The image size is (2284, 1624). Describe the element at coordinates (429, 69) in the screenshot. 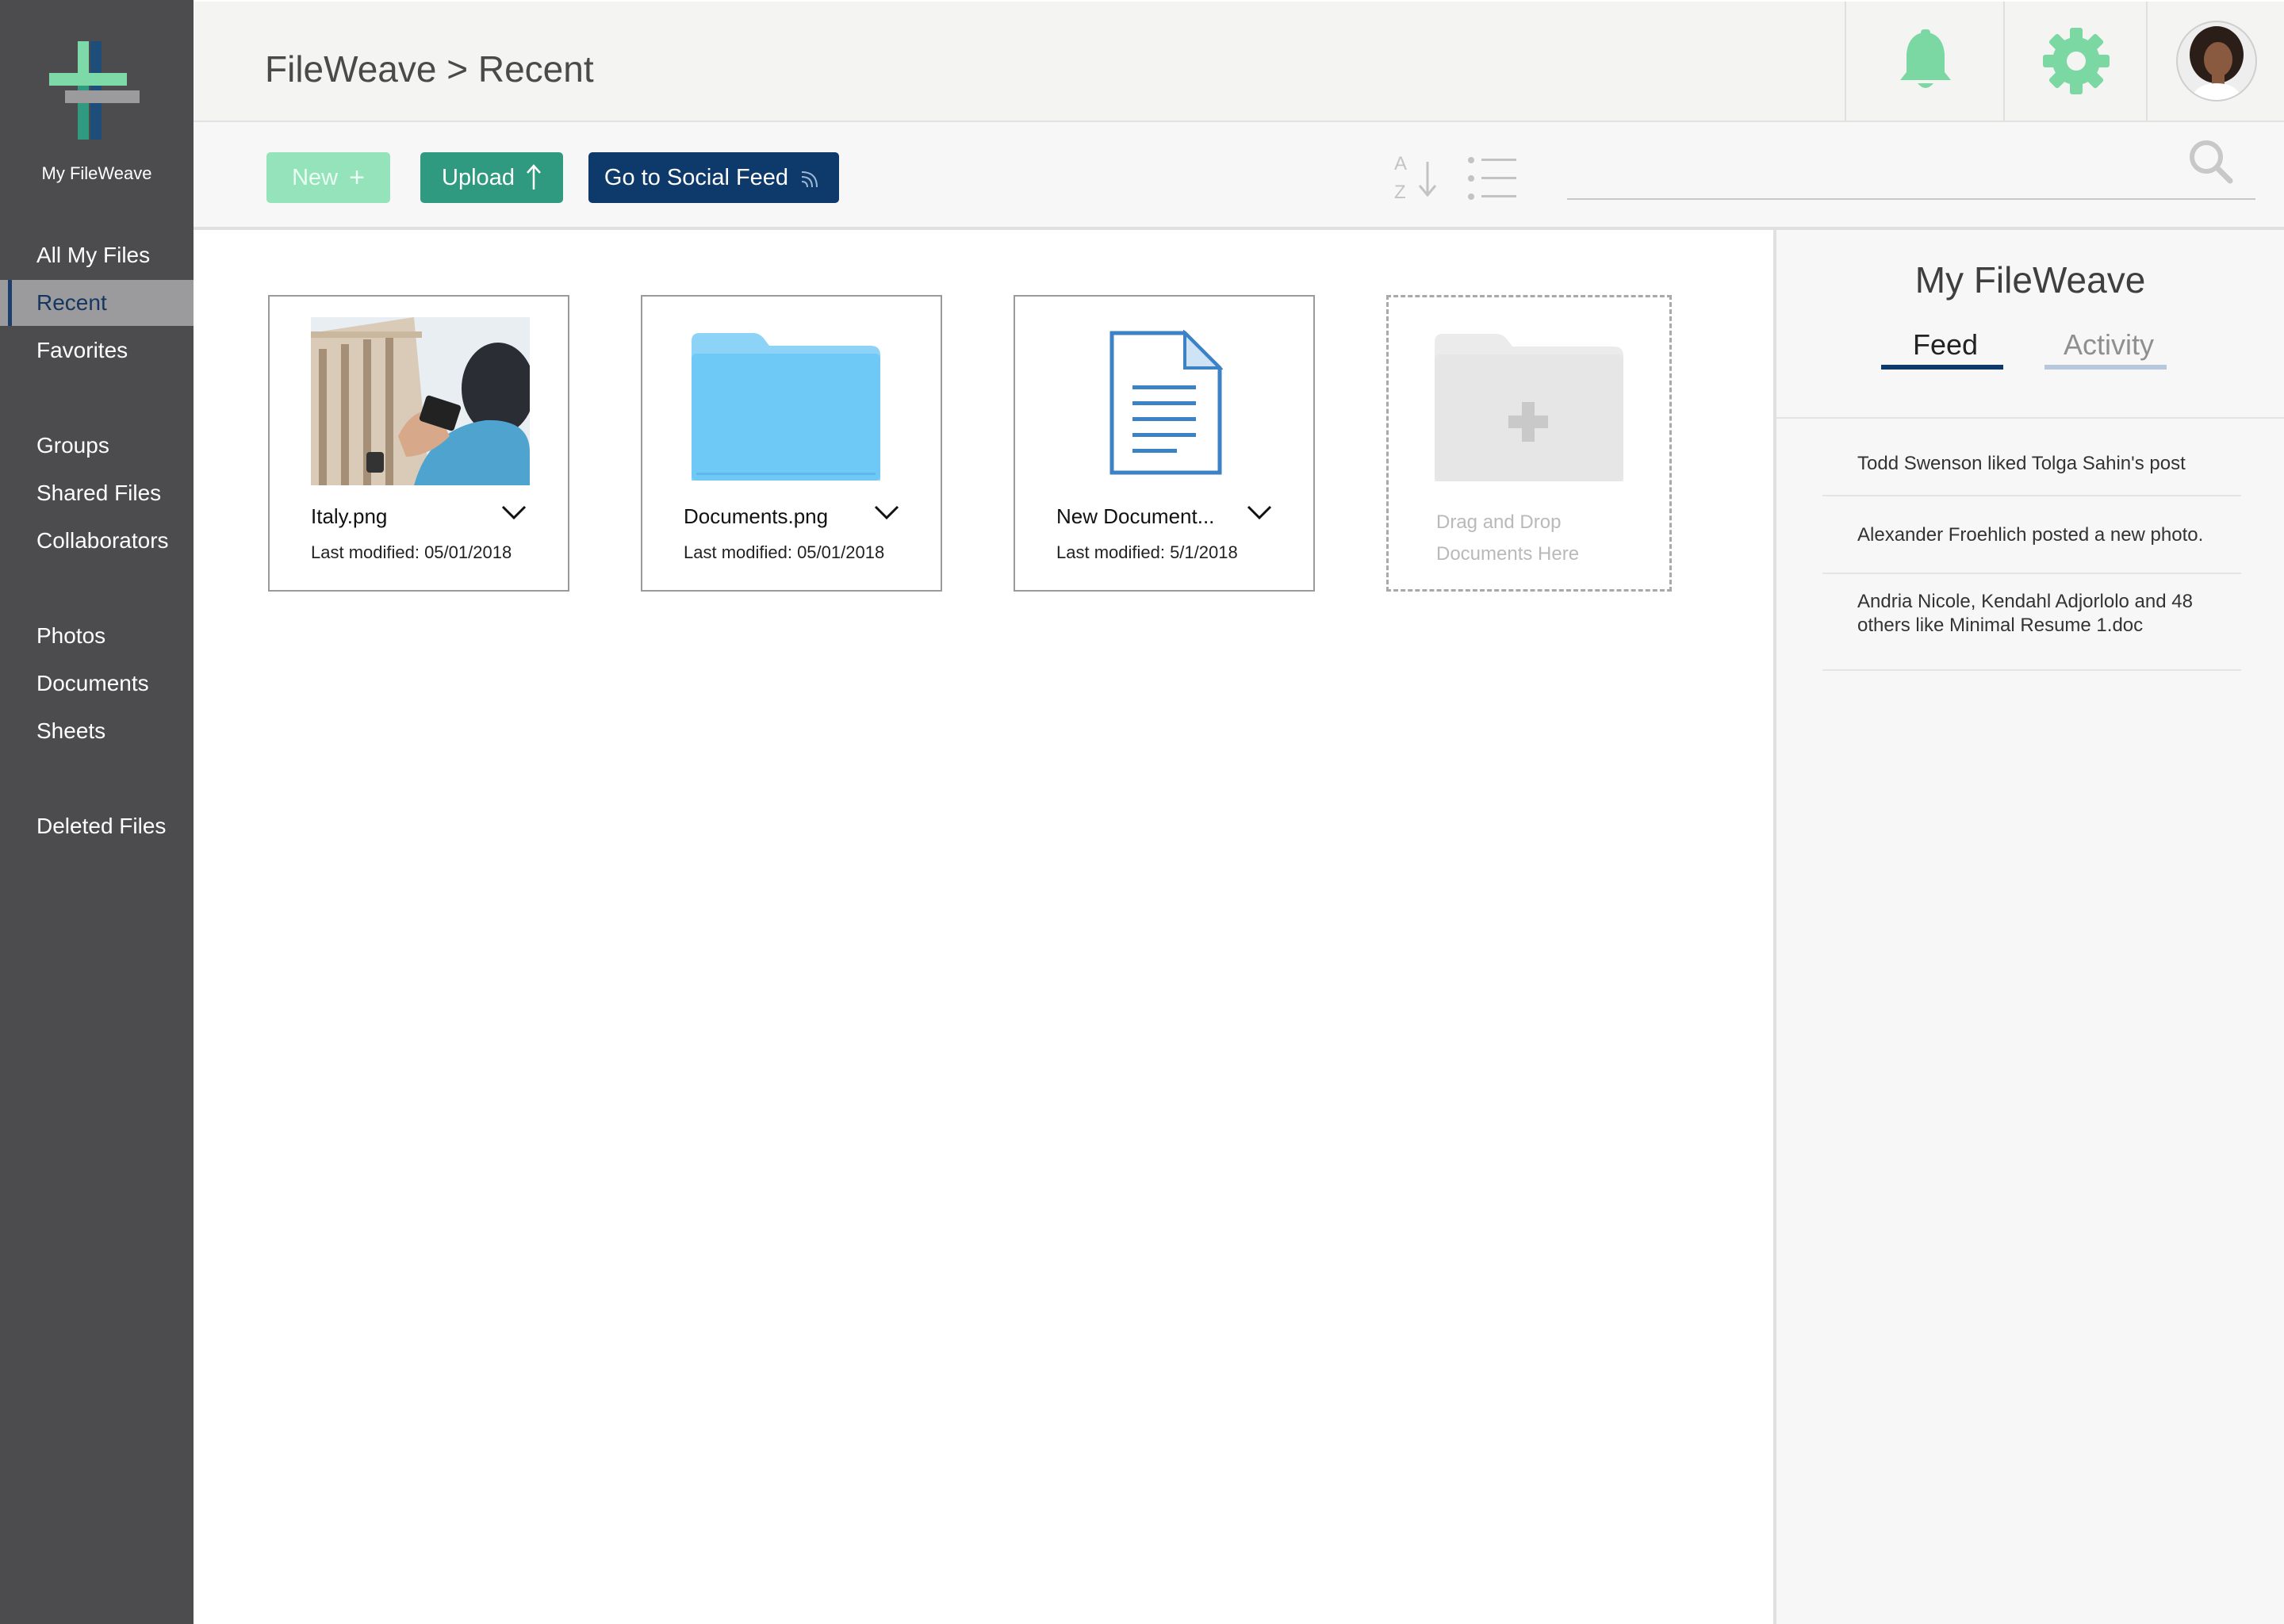

I see `breadcrumb: FileWeave > Recent` at that location.